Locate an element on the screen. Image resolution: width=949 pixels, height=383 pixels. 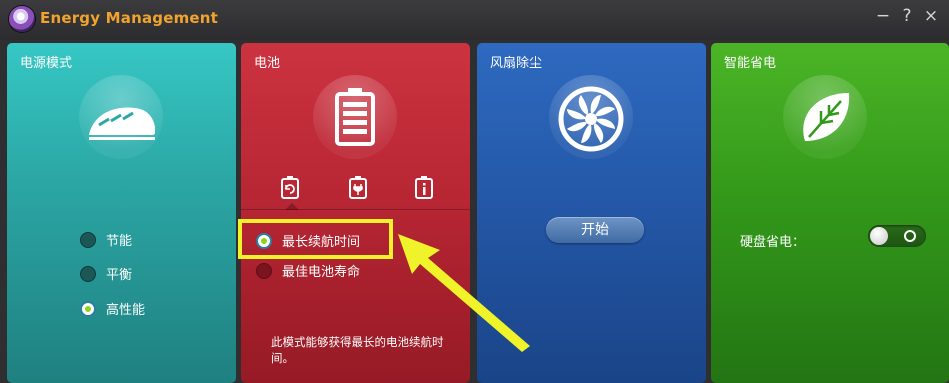
help-button: ? is located at coordinates (907, 16).